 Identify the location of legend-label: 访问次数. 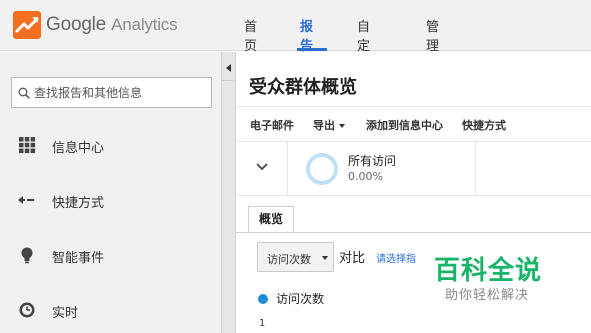
(300, 299).